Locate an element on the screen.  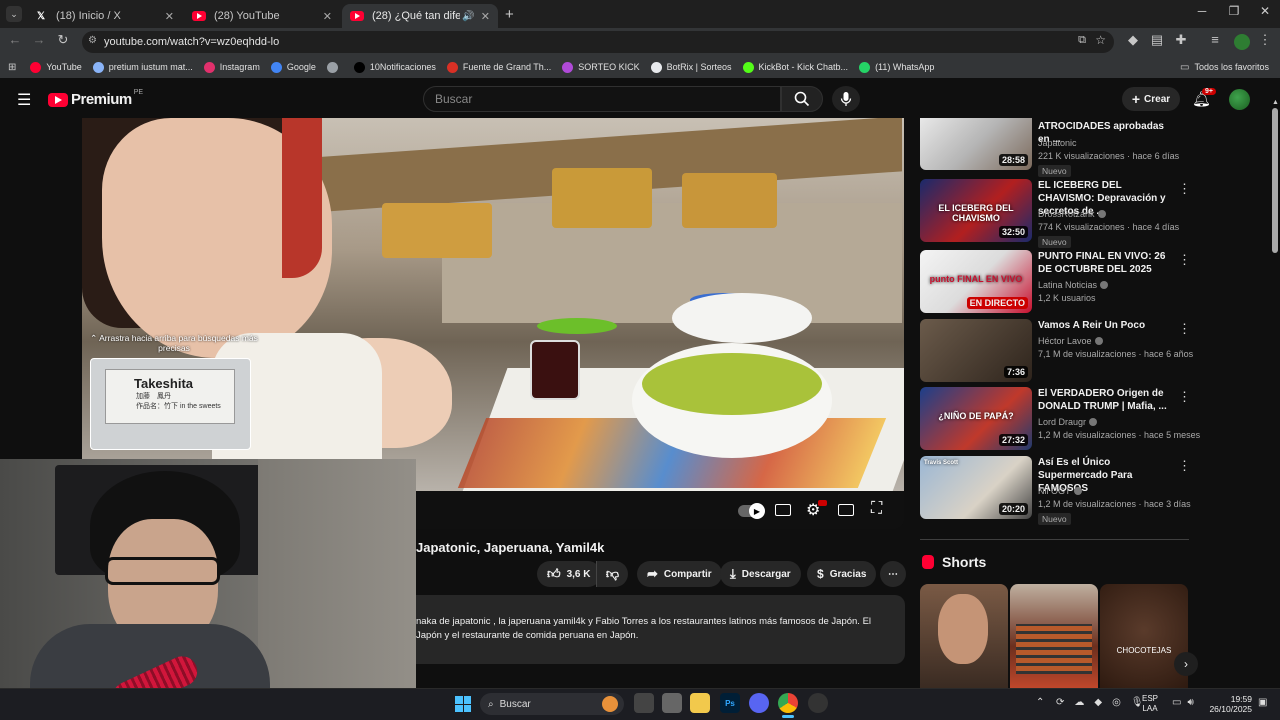
obs-icon is located at coordinates (818, 703).